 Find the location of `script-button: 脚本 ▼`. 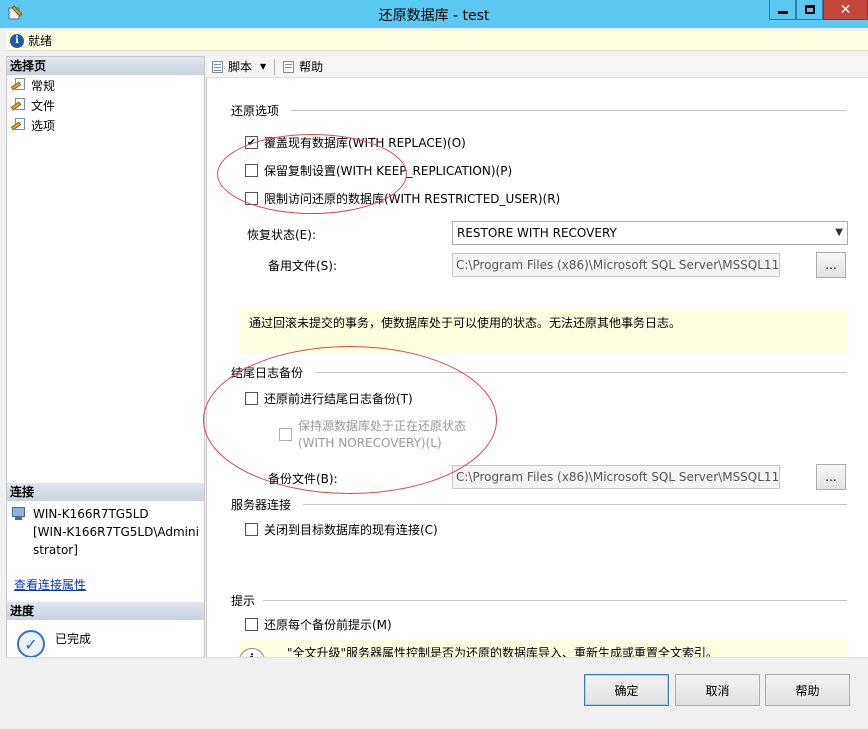

script-button: 脚本 ▼ is located at coordinates (238, 66).